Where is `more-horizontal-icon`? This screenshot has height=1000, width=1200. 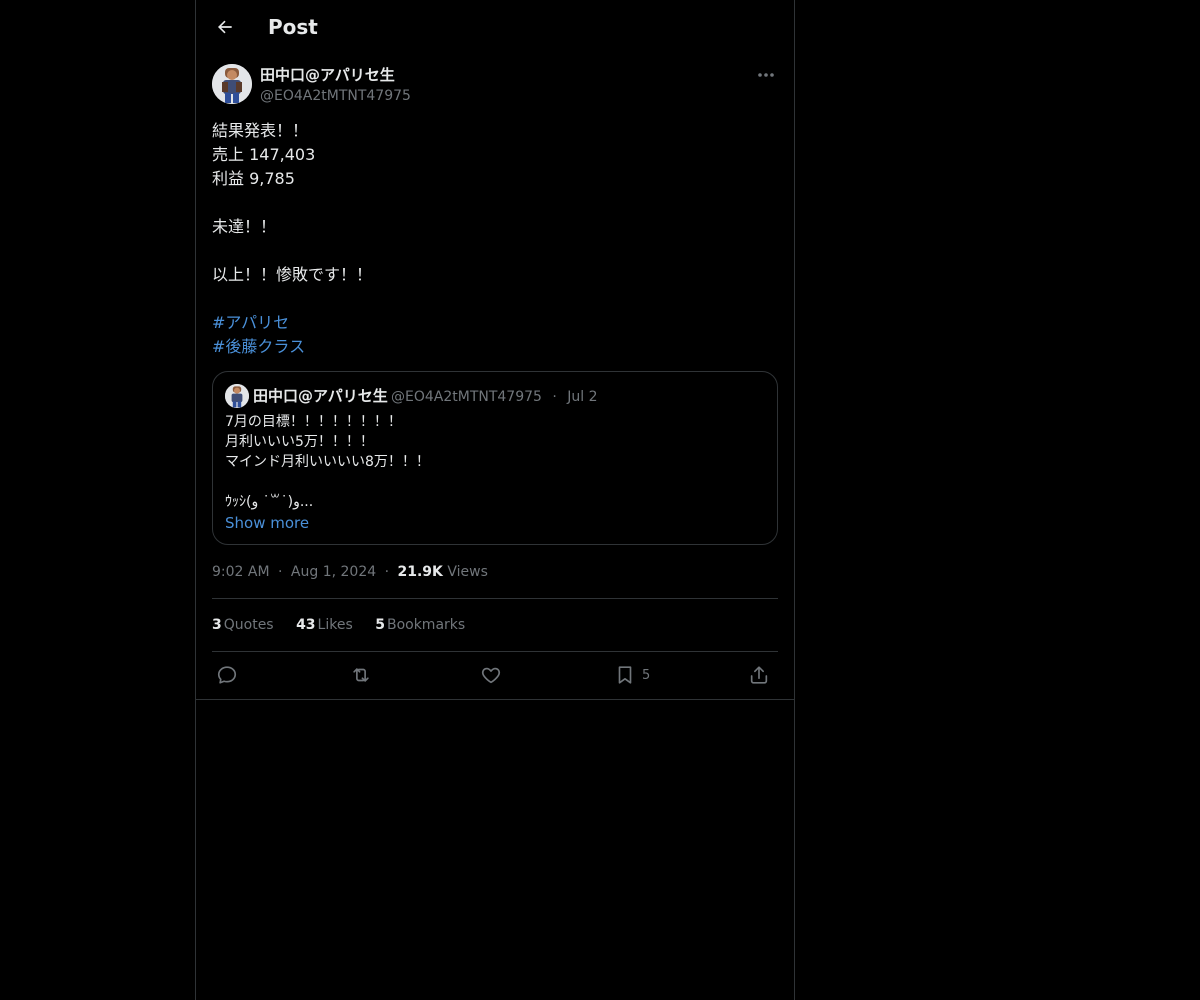
more-horizontal-icon is located at coordinates (766, 75).